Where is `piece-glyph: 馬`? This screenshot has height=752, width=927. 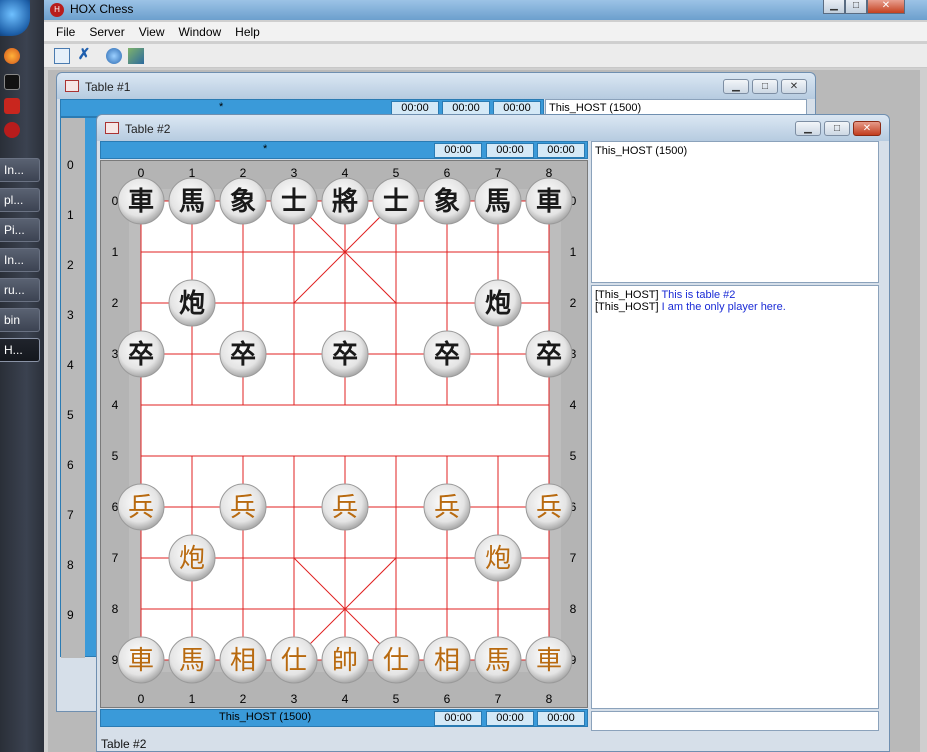
piece-glyph: 馬 is located at coordinates (498, 661).